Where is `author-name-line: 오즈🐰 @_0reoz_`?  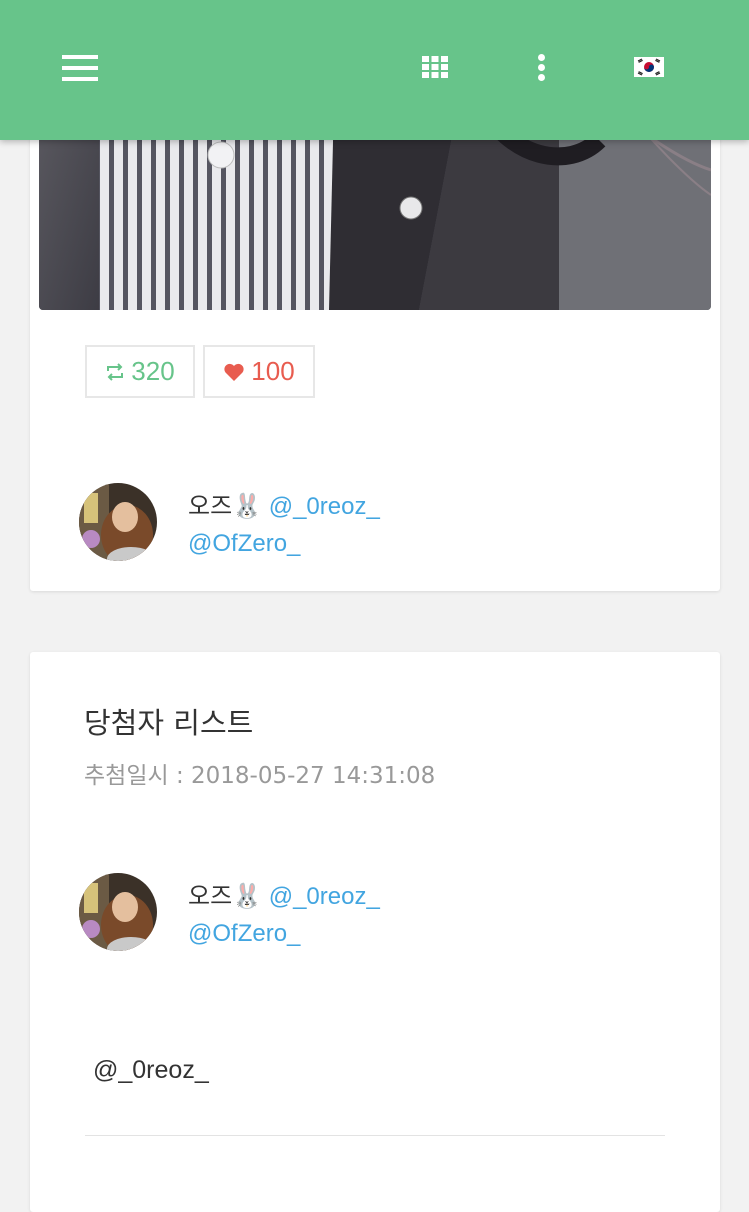 author-name-line: 오즈🐰 @_0reoz_ is located at coordinates (284, 503).